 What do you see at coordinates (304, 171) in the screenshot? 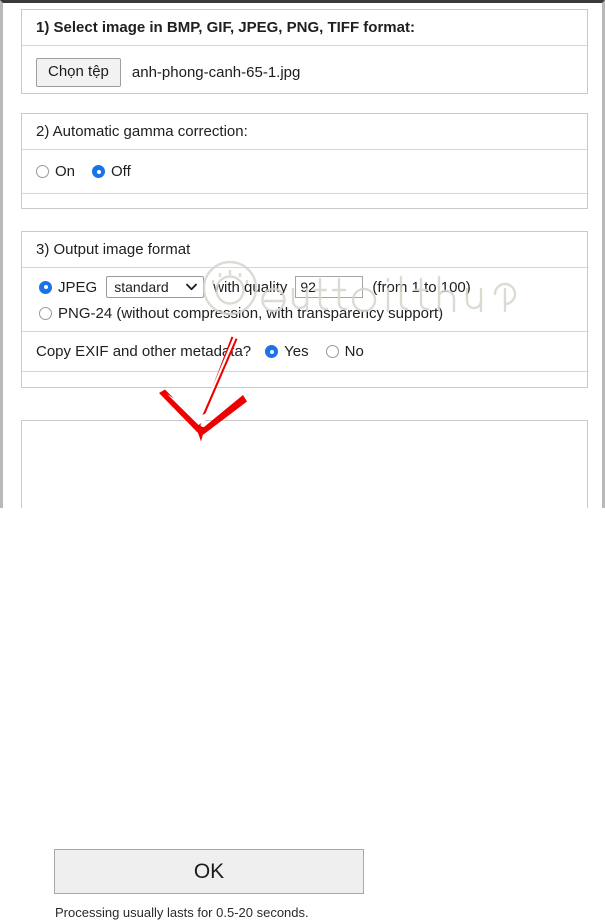
I see `gamma-options-row: On Off` at bounding box center [304, 171].